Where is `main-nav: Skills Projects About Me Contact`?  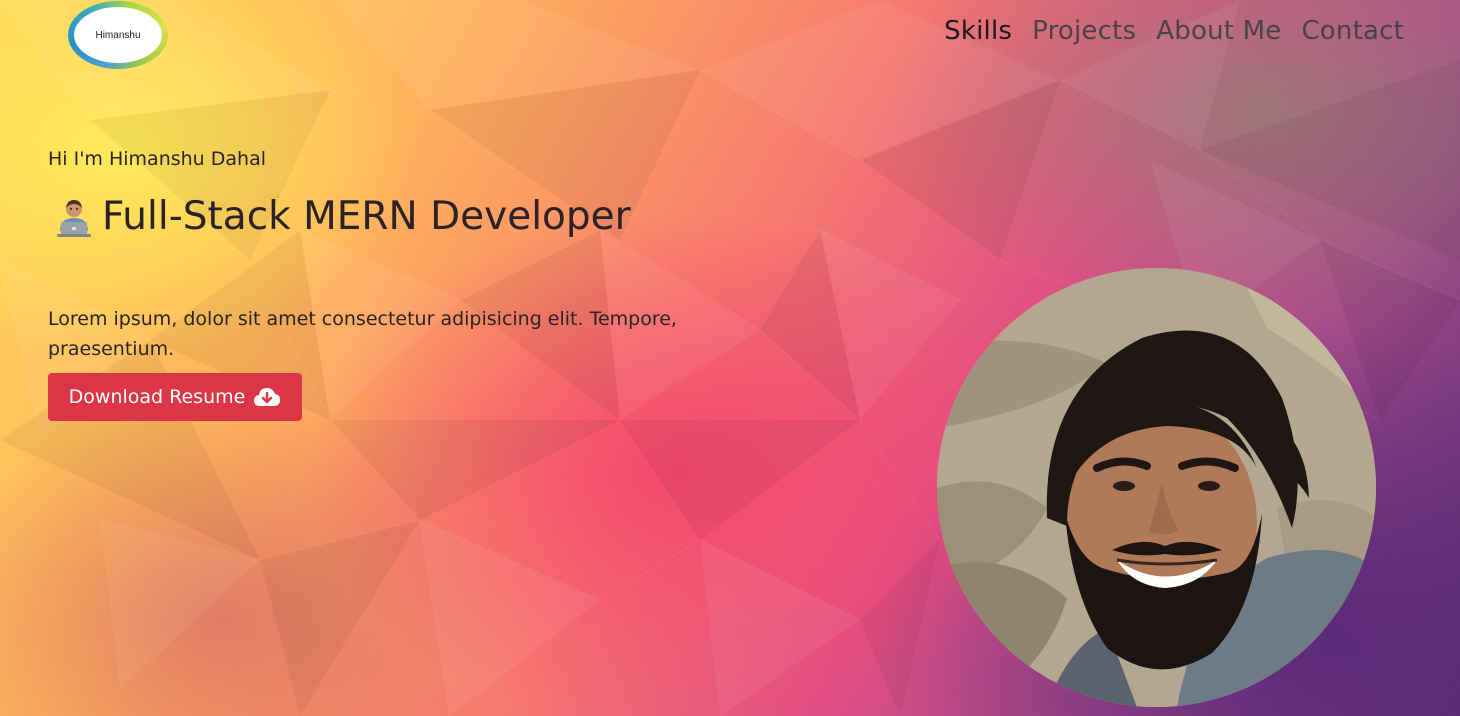
main-nav: Skills Projects About Me Contact is located at coordinates (1174, 31).